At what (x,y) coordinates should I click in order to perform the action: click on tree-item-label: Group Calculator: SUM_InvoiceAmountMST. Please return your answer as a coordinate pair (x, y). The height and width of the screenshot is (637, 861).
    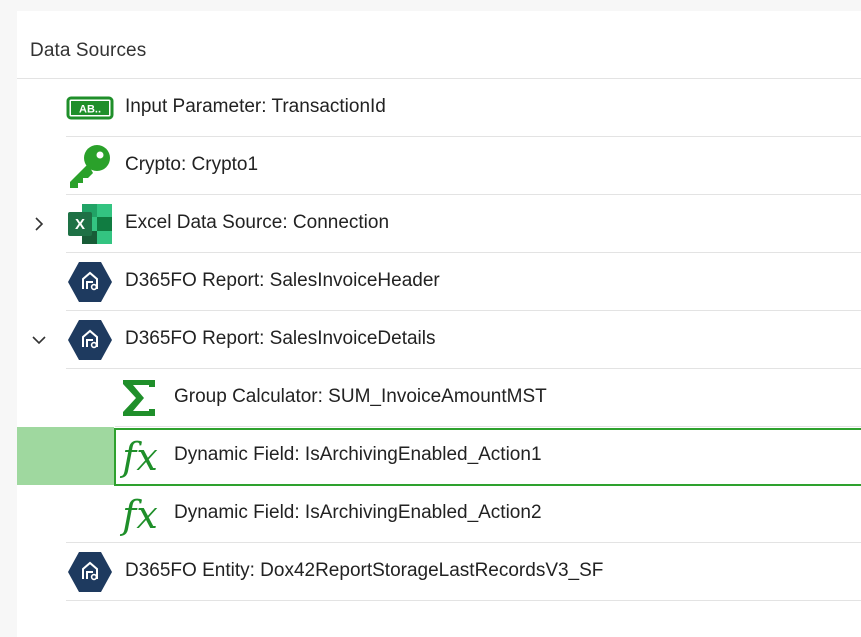
    Looking at the image, I should click on (360, 396).